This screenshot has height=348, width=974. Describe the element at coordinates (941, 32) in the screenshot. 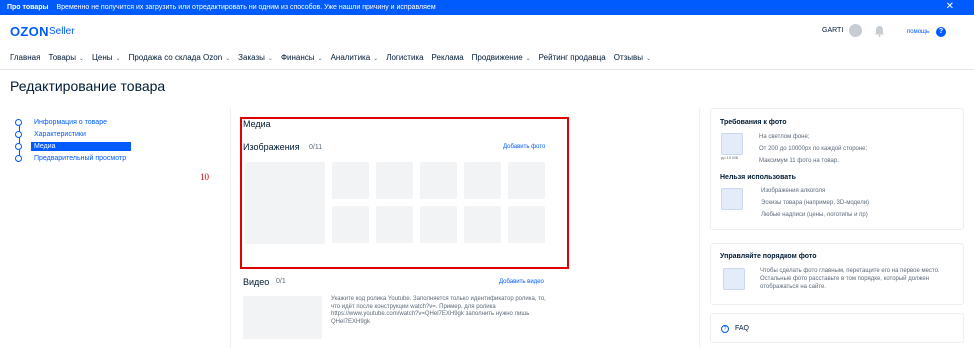

I see `help-icon: ?` at that location.